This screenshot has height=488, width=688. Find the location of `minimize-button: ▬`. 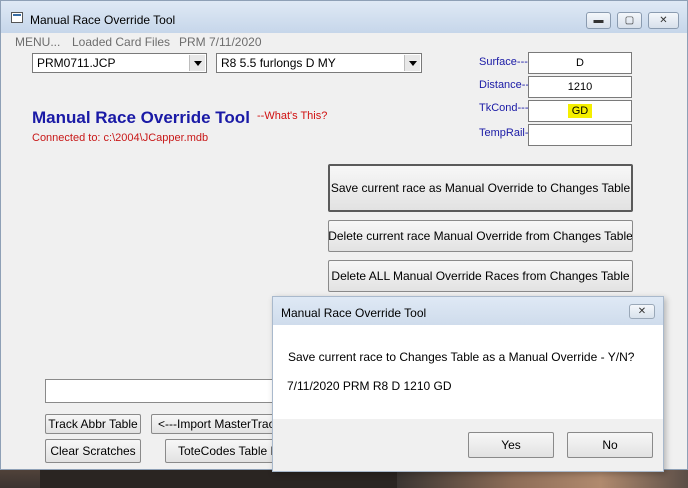

minimize-button: ▬ is located at coordinates (598, 20).